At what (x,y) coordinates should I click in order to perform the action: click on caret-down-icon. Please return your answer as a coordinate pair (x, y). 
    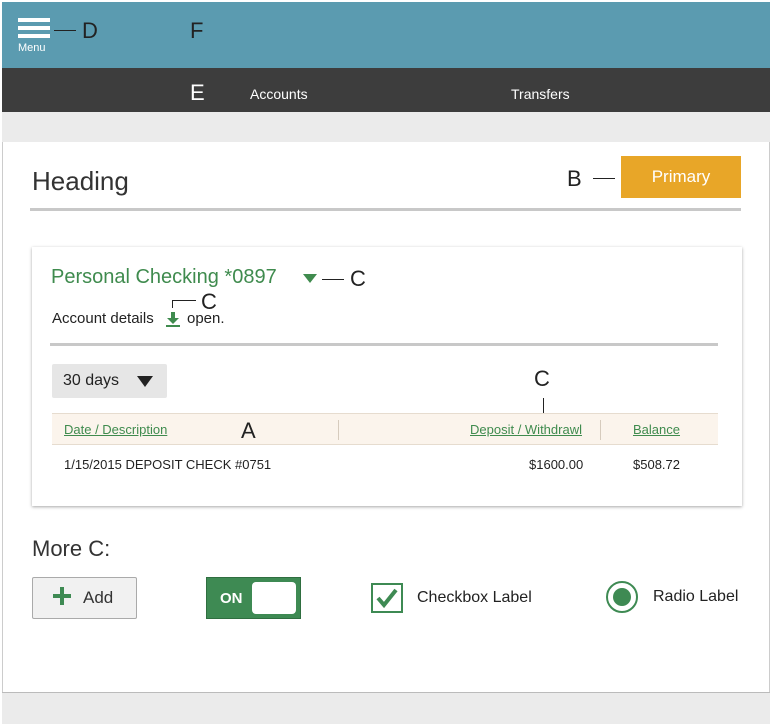
    Looking at the image, I should click on (145, 381).